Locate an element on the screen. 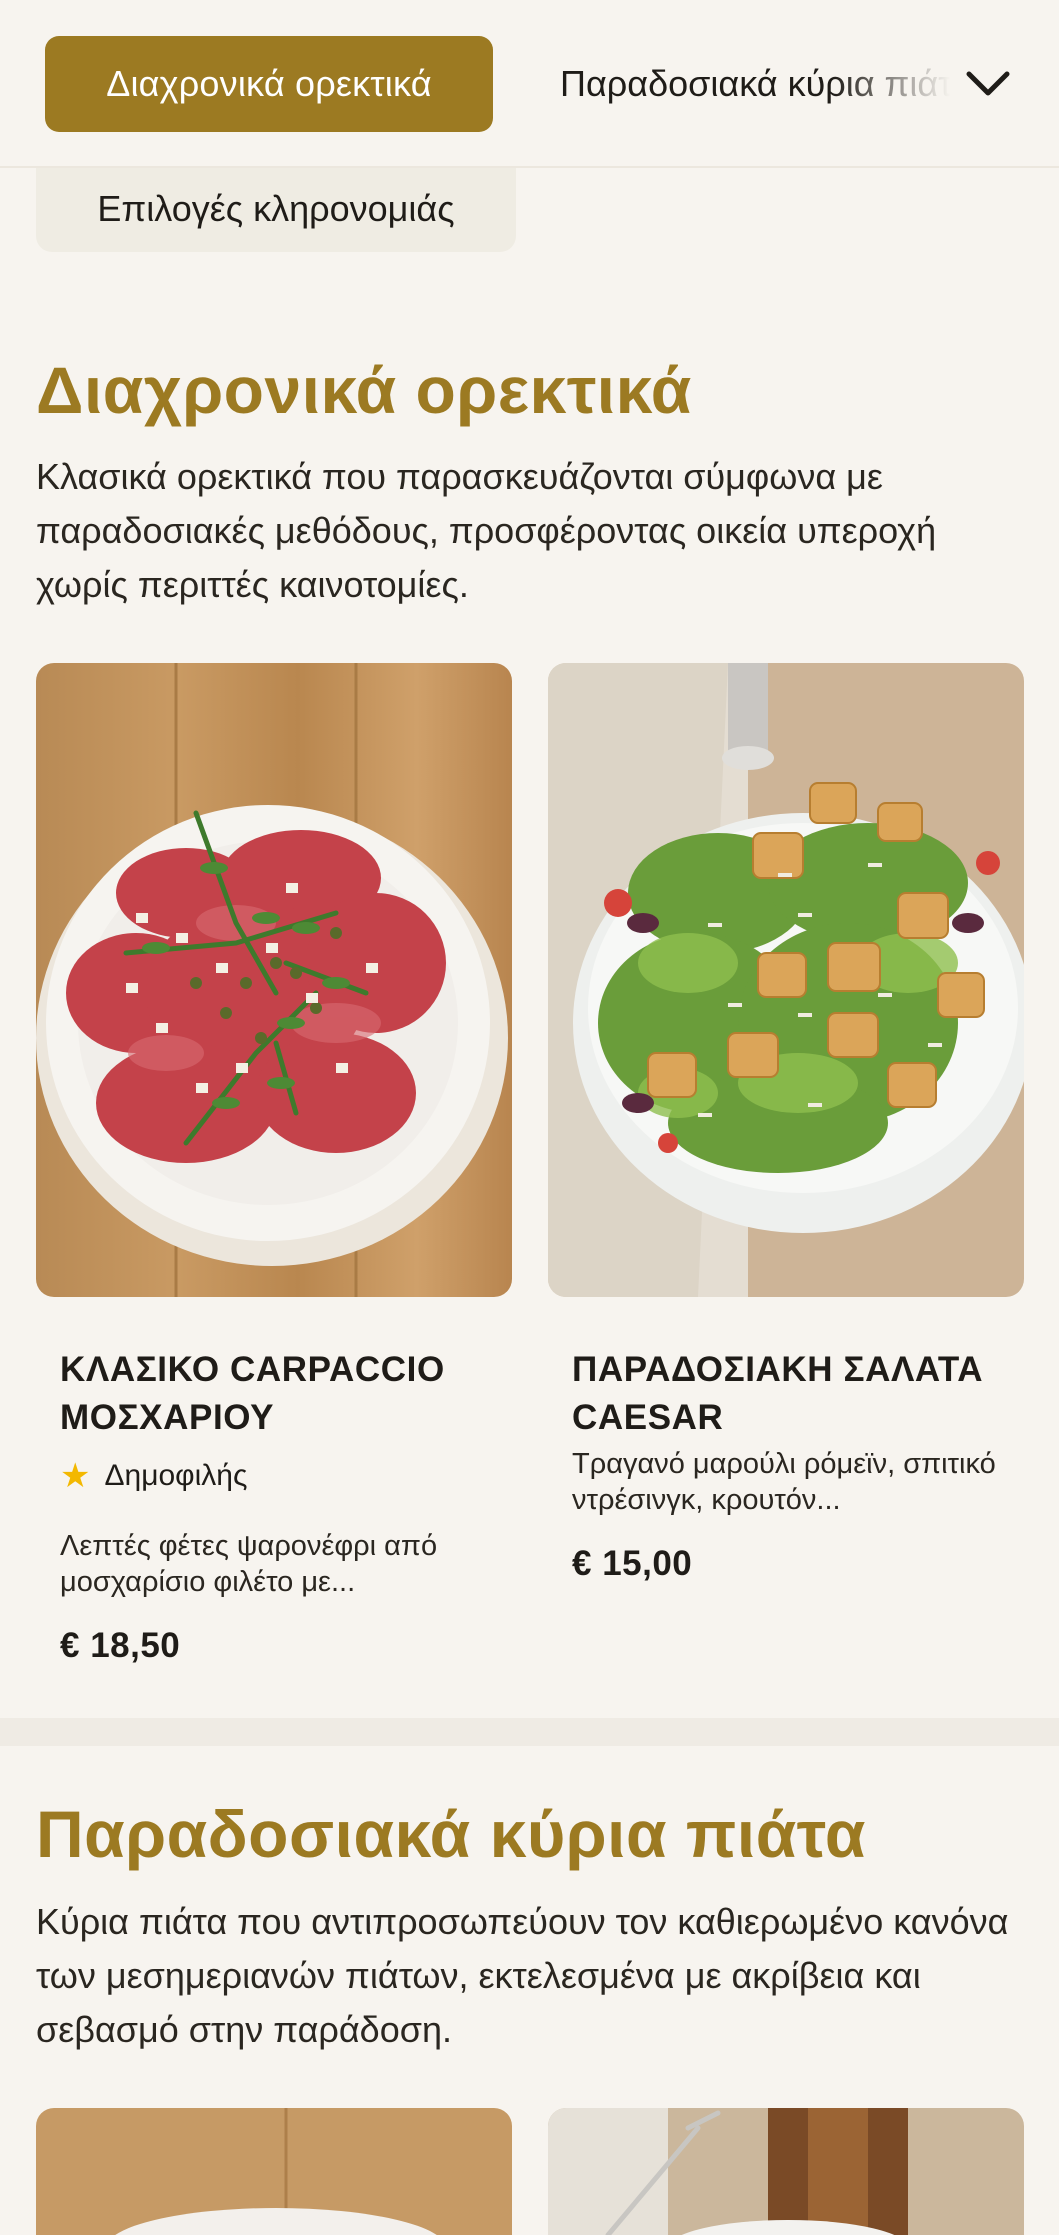  chevron-down-icon is located at coordinates (988, 84).